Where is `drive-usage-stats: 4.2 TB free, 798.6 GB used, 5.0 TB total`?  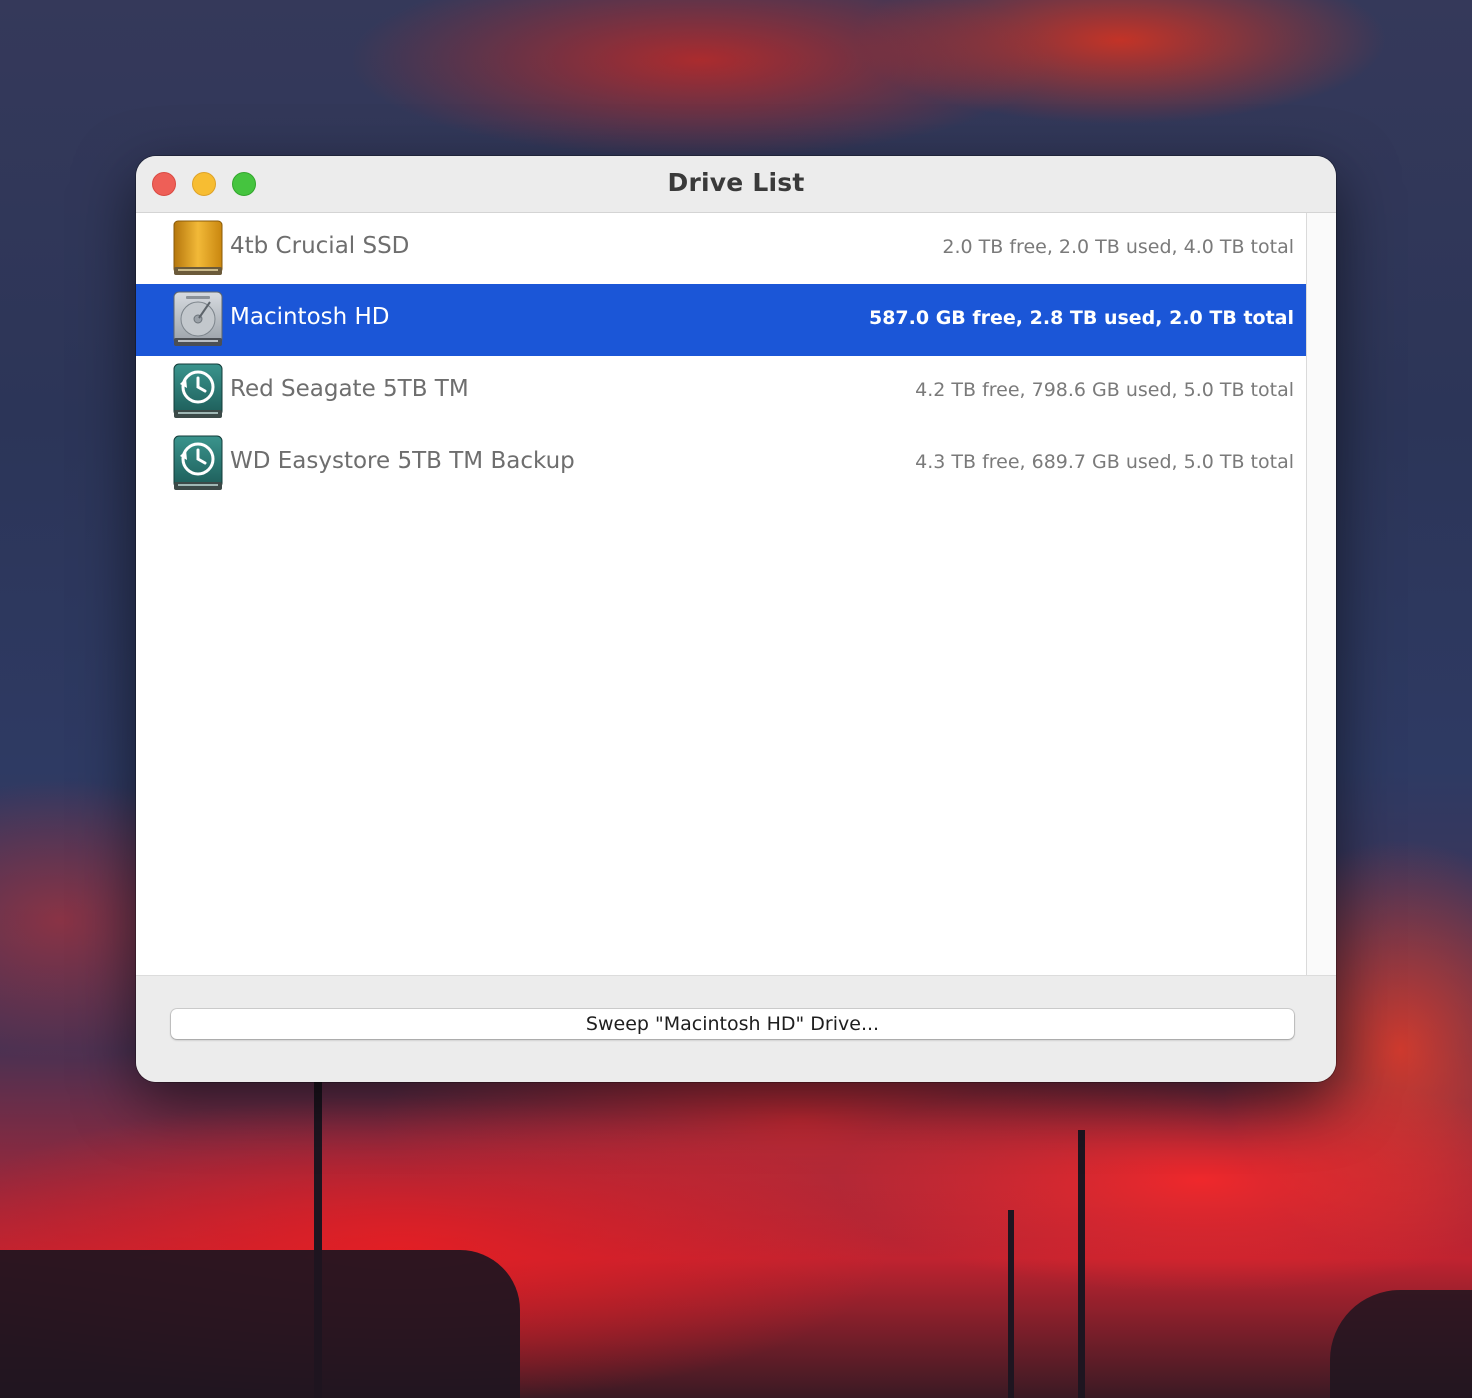 drive-usage-stats: 4.2 TB free, 798.6 GB used, 5.0 TB total is located at coordinates (1104, 390).